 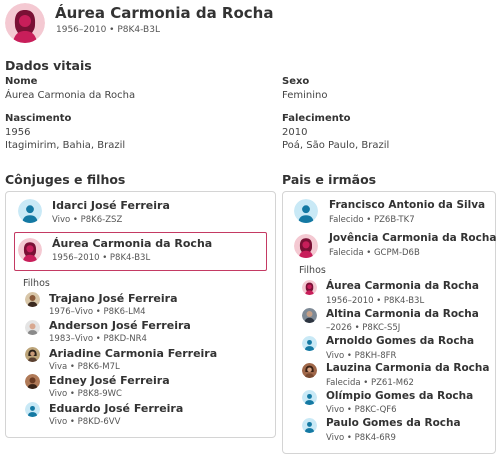 What do you see at coordinates (87, 220) in the screenshot?
I see `spouse-meta: Vivo • P8K6-ZSZ` at bounding box center [87, 220].